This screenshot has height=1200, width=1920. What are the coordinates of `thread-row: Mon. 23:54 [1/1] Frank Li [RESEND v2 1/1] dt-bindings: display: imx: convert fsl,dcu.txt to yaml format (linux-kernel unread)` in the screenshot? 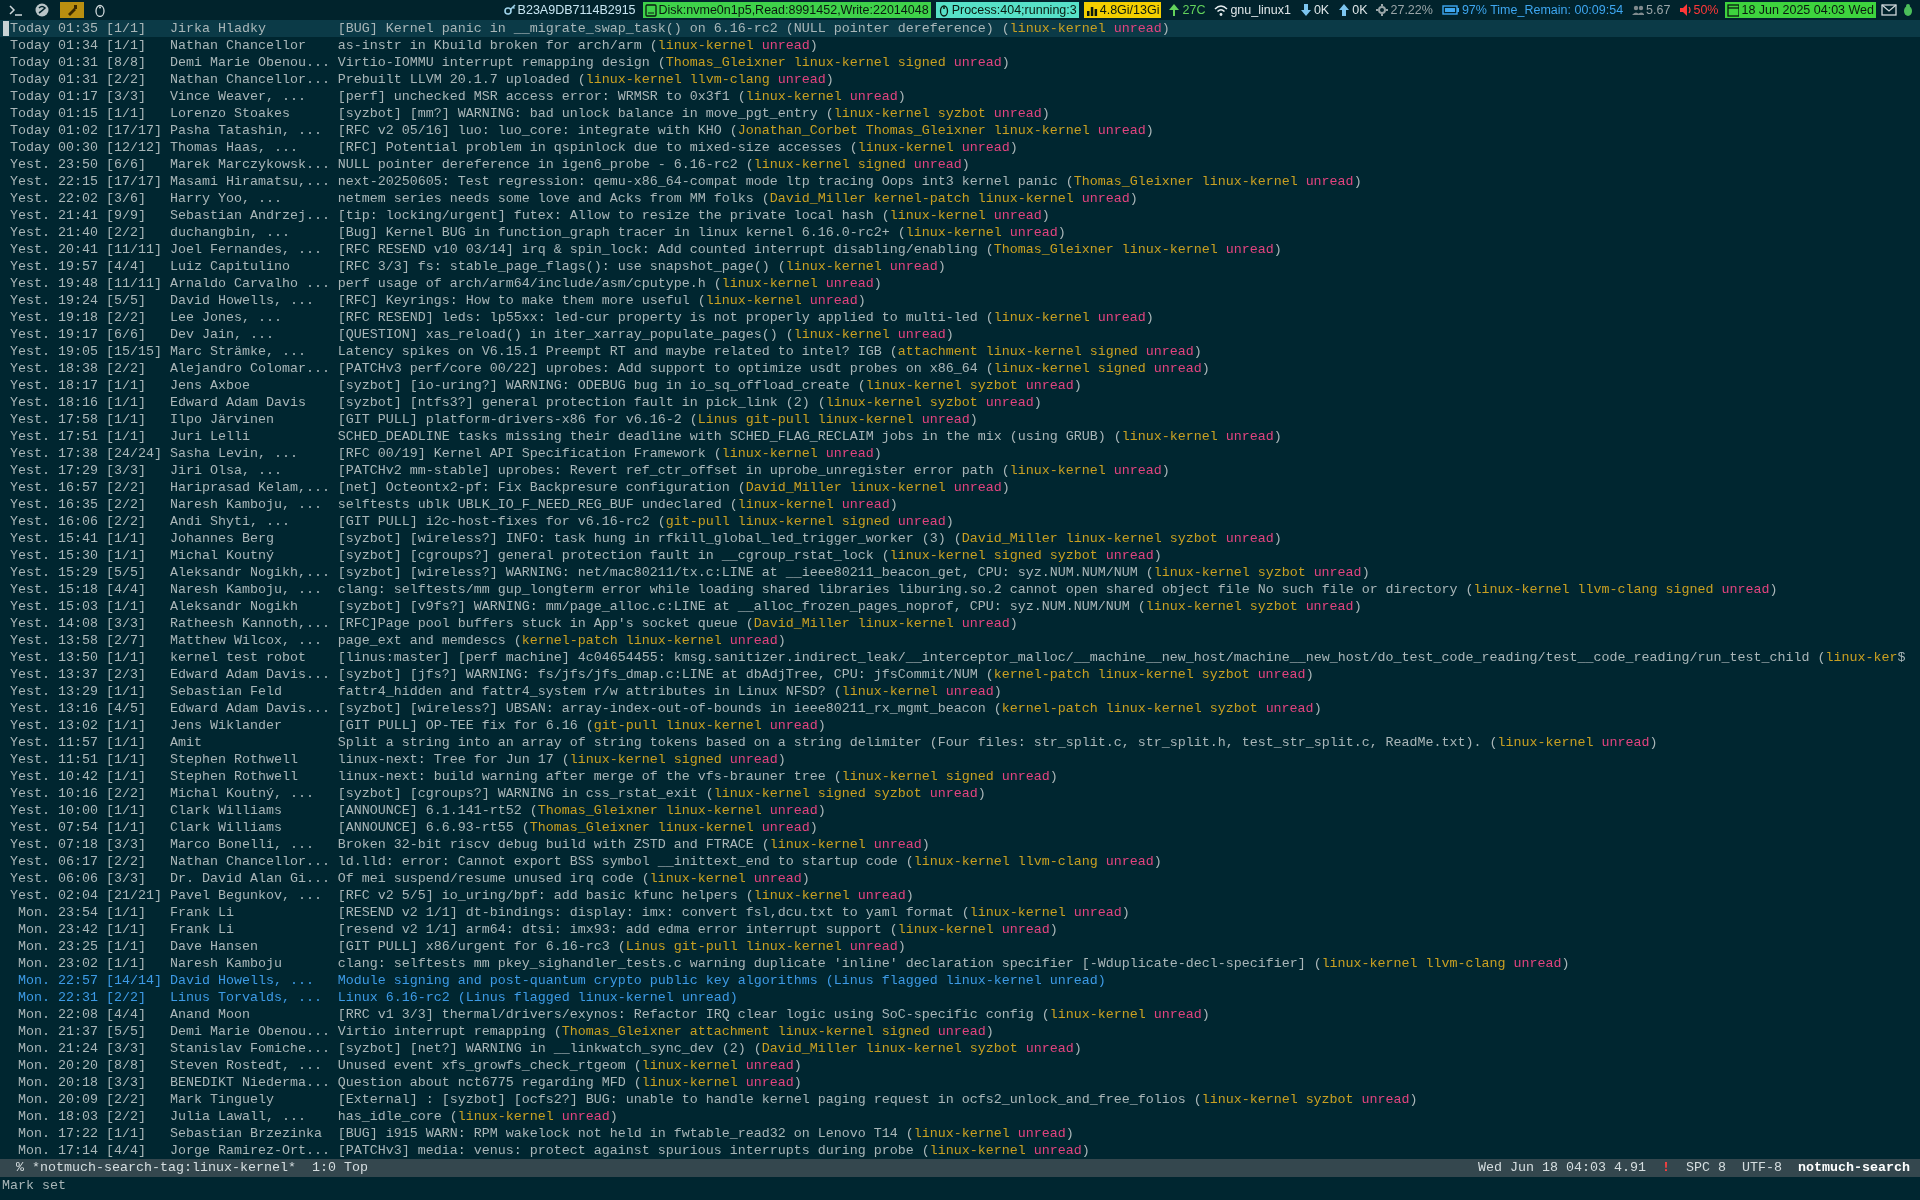 It's located at (960, 912).